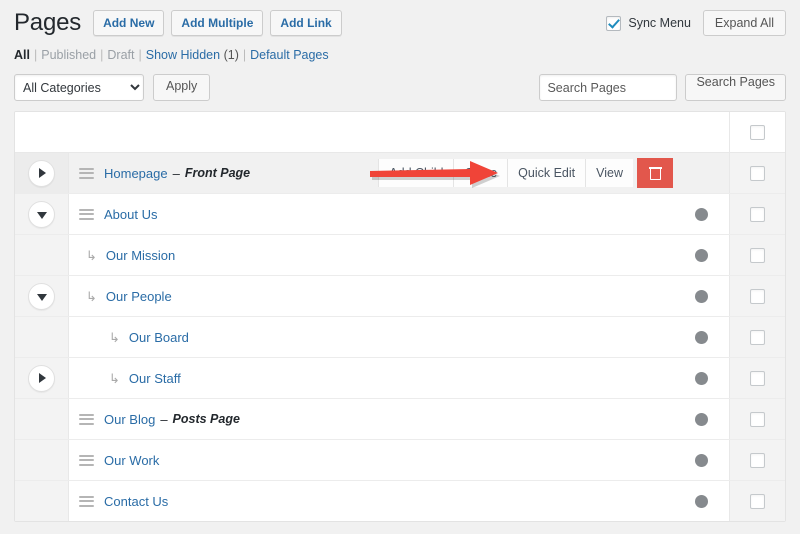  What do you see at coordinates (735, 87) in the screenshot?
I see `search-submit-button: Search Pages` at bounding box center [735, 87].